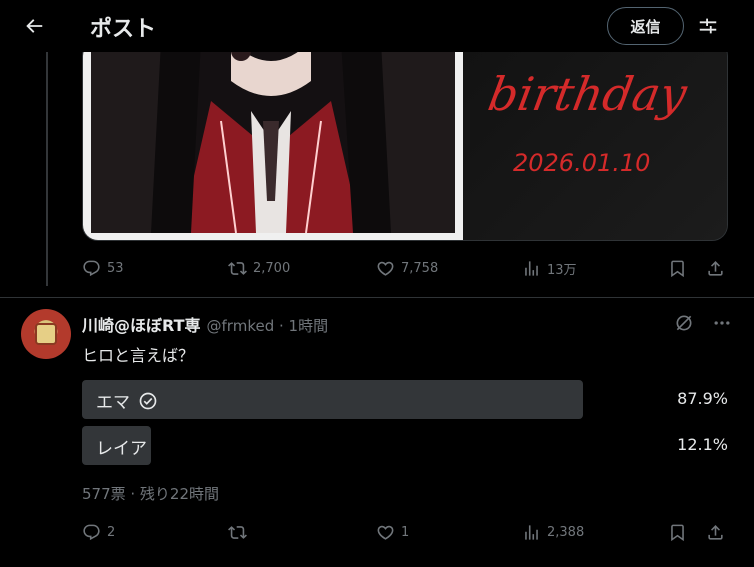 This screenshot has height=567, width=754. I want to click on poll-meta: 577票 · 残り22時間, so click(151, 494).